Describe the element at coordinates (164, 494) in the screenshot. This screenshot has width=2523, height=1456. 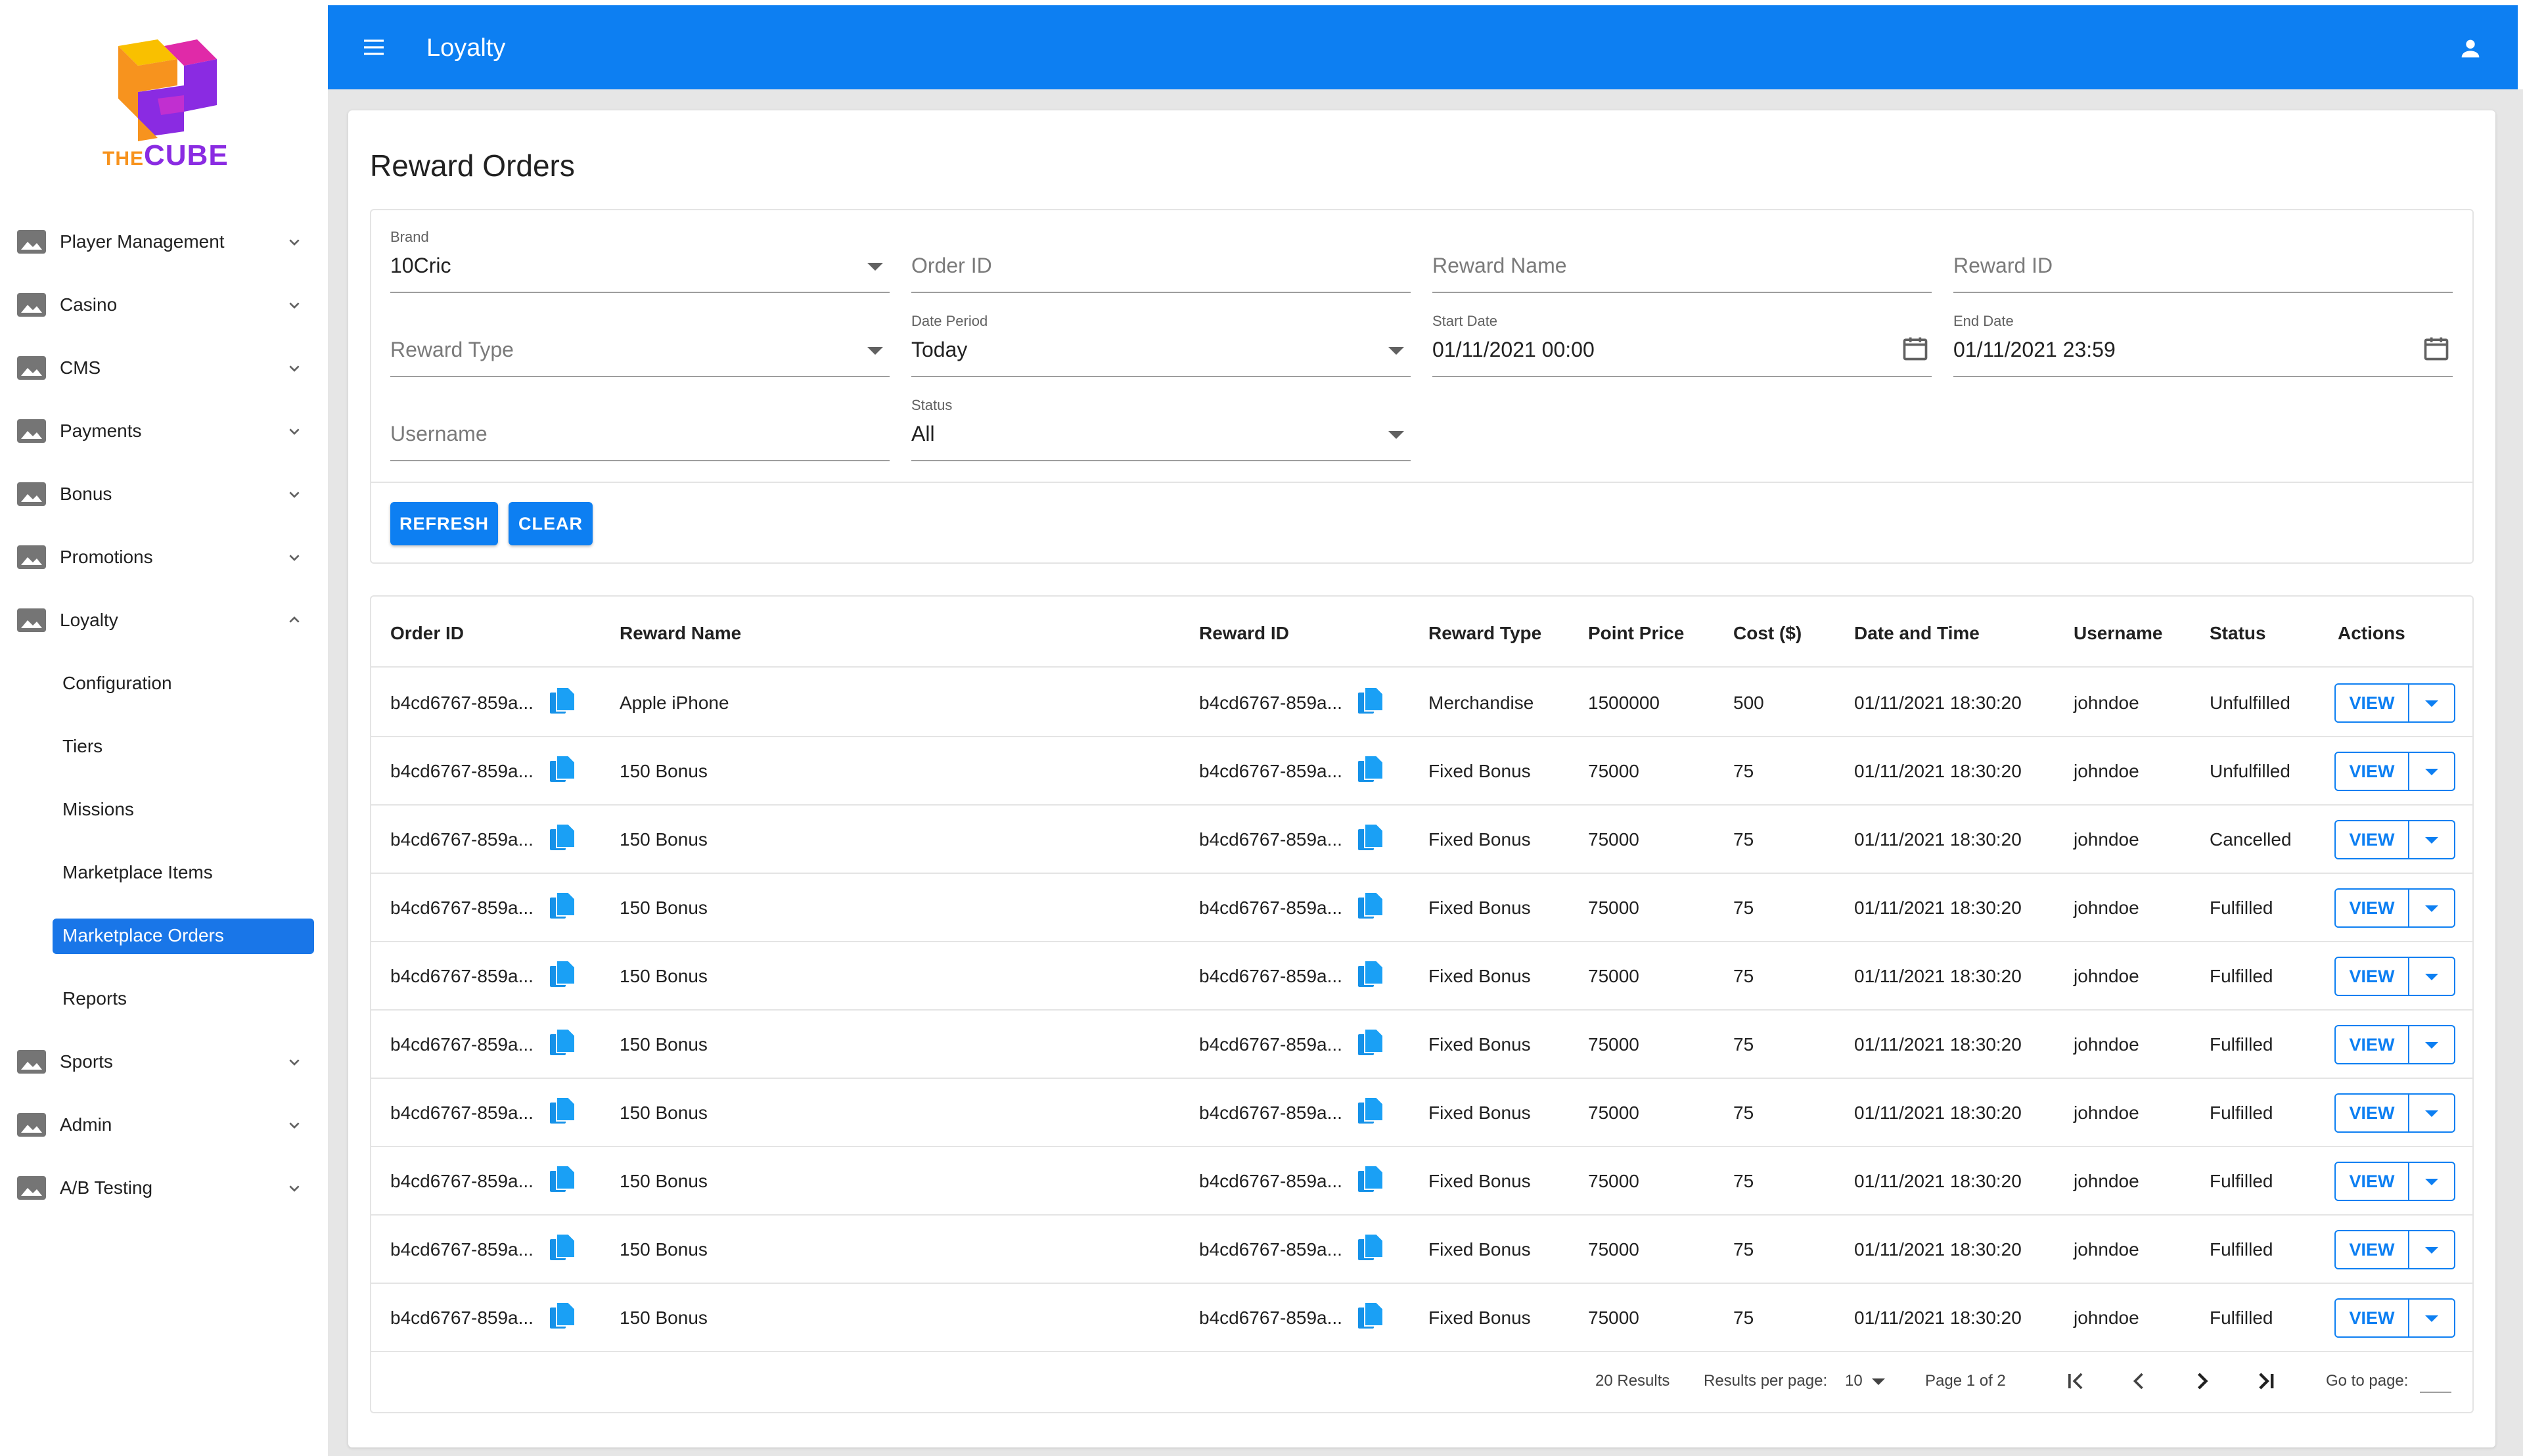
I see `sidebar-item-bonus: Bonus` at that location.